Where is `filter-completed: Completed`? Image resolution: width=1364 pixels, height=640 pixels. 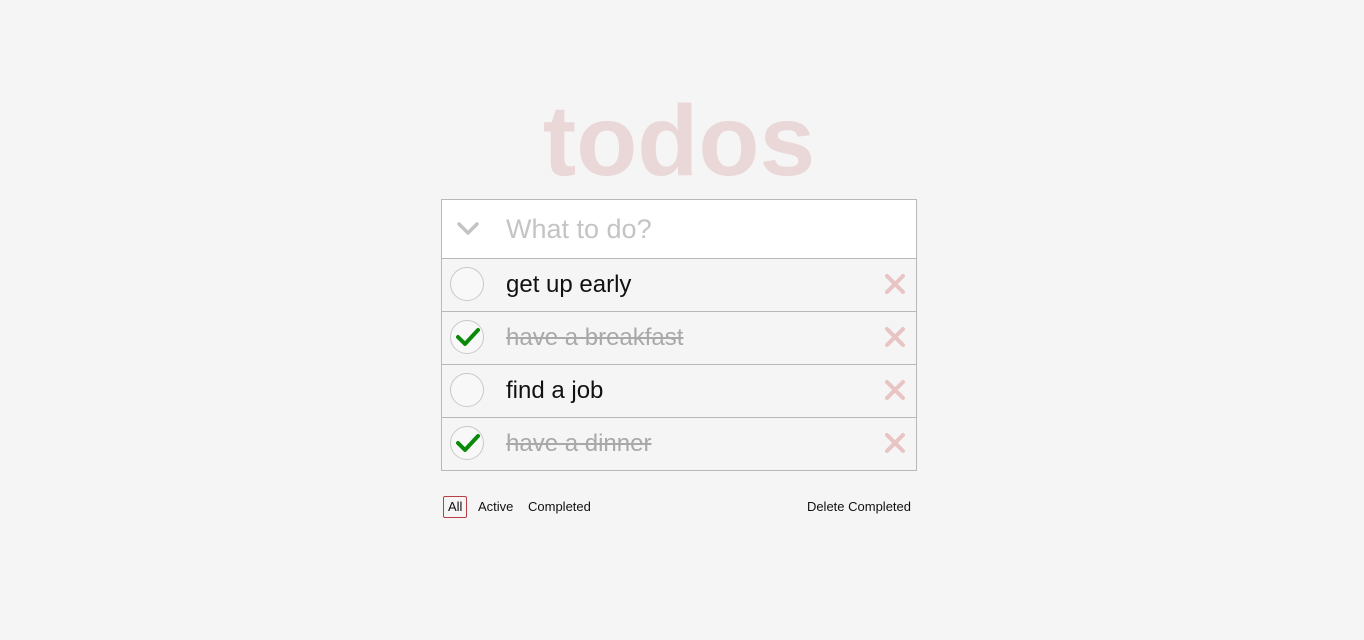 filter-completed: Completed is located at coordinates (559, 507).